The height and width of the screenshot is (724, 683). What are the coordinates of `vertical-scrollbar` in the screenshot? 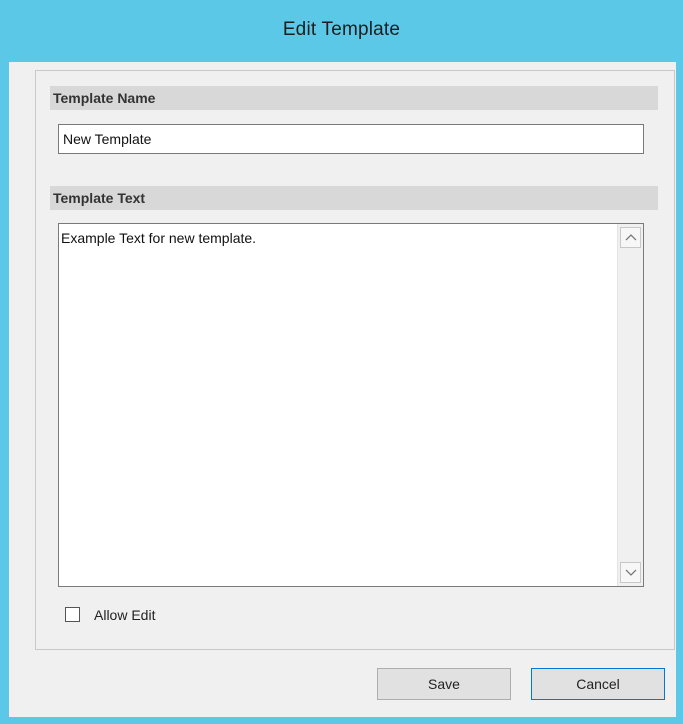 It's located at (630, 405).